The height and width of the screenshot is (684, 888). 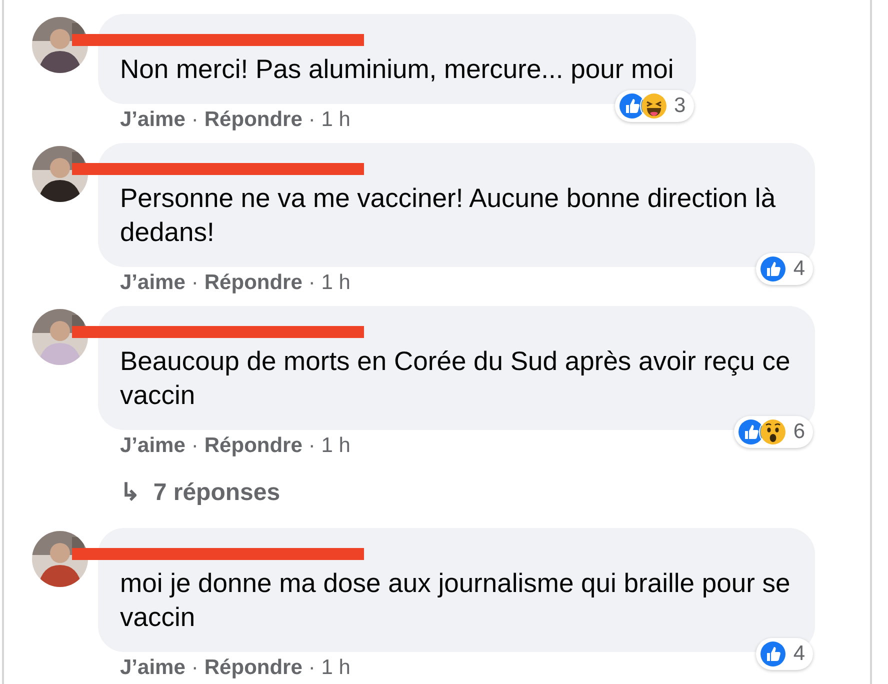 What do you see at coordinates (680, 106) in the screenshot?
I see `count-text: 3` at bounding box center [680, 106].